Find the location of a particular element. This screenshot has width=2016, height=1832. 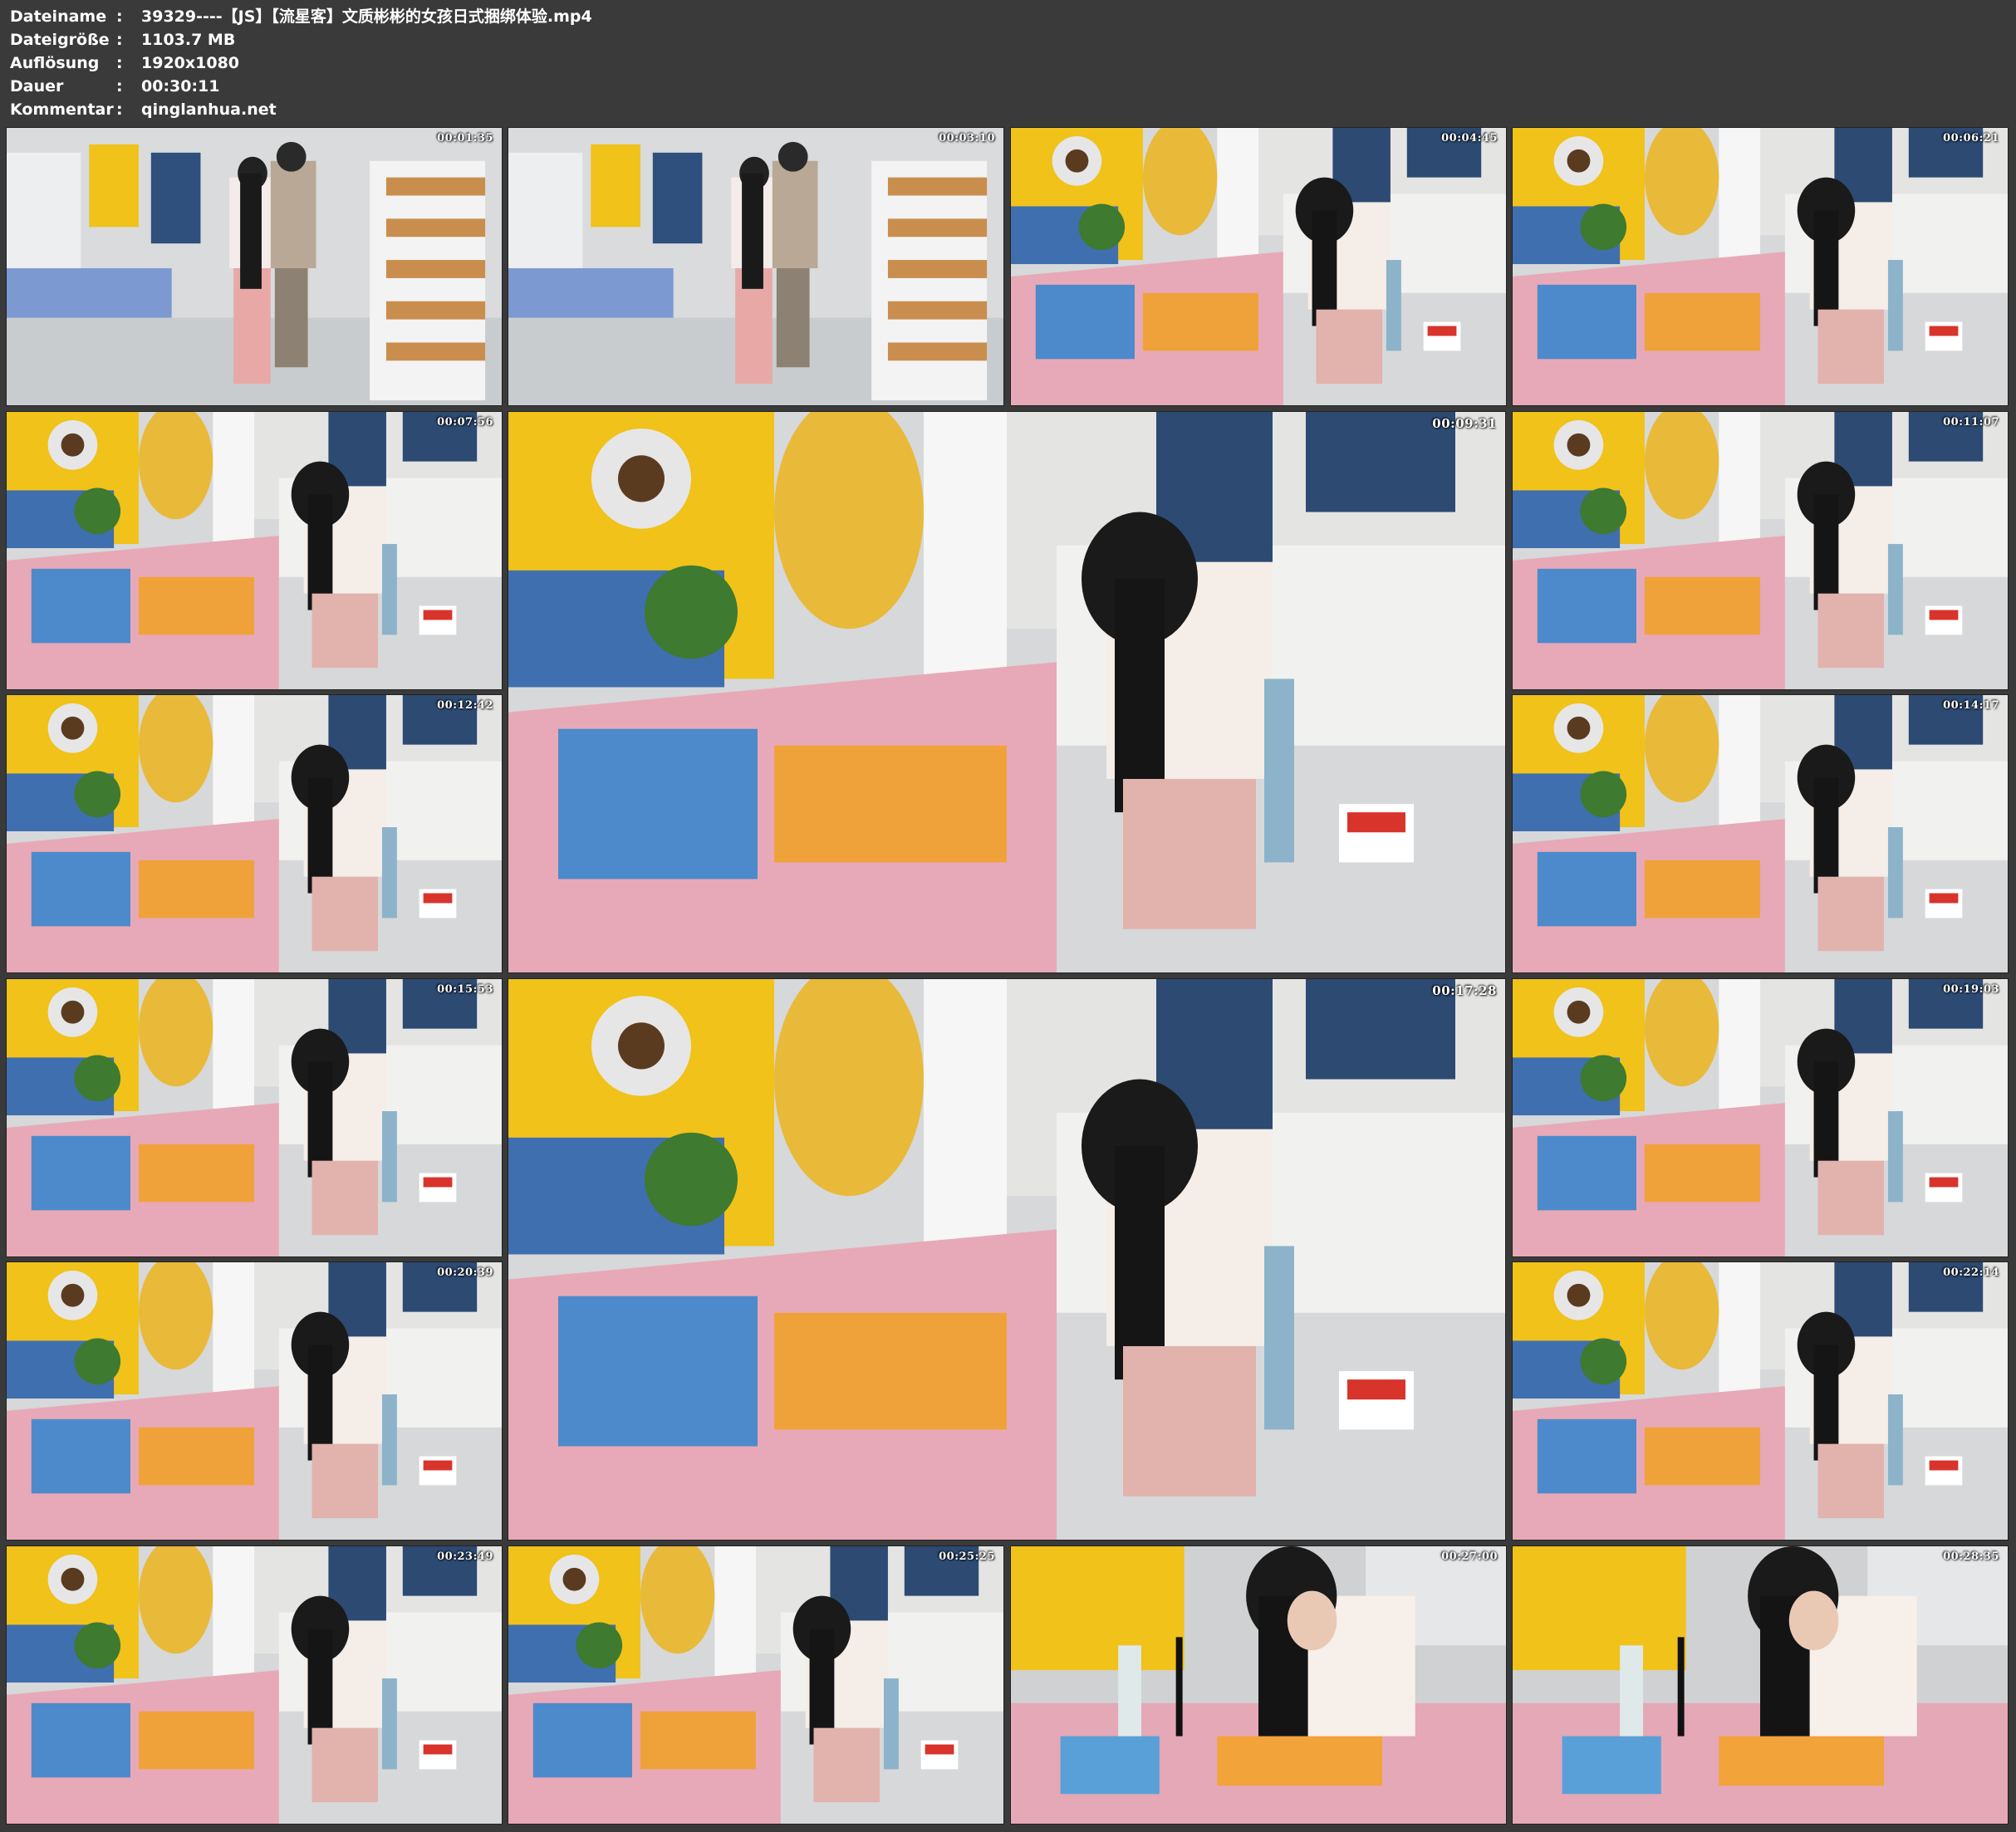

thumbnail-timestamp: 00:06:21 is located at coordinates (1971, 138).